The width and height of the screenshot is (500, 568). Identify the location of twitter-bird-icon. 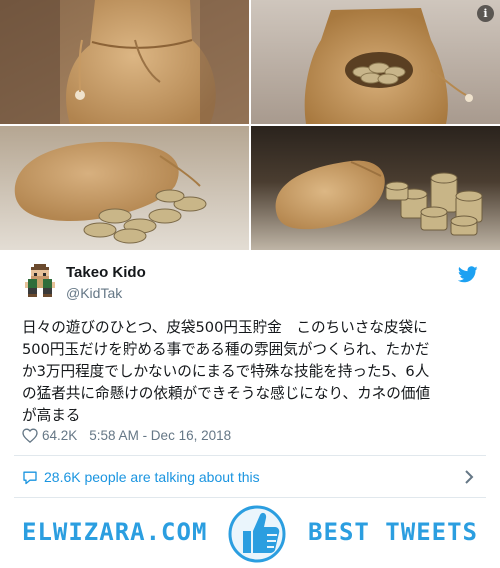
(467, 274).